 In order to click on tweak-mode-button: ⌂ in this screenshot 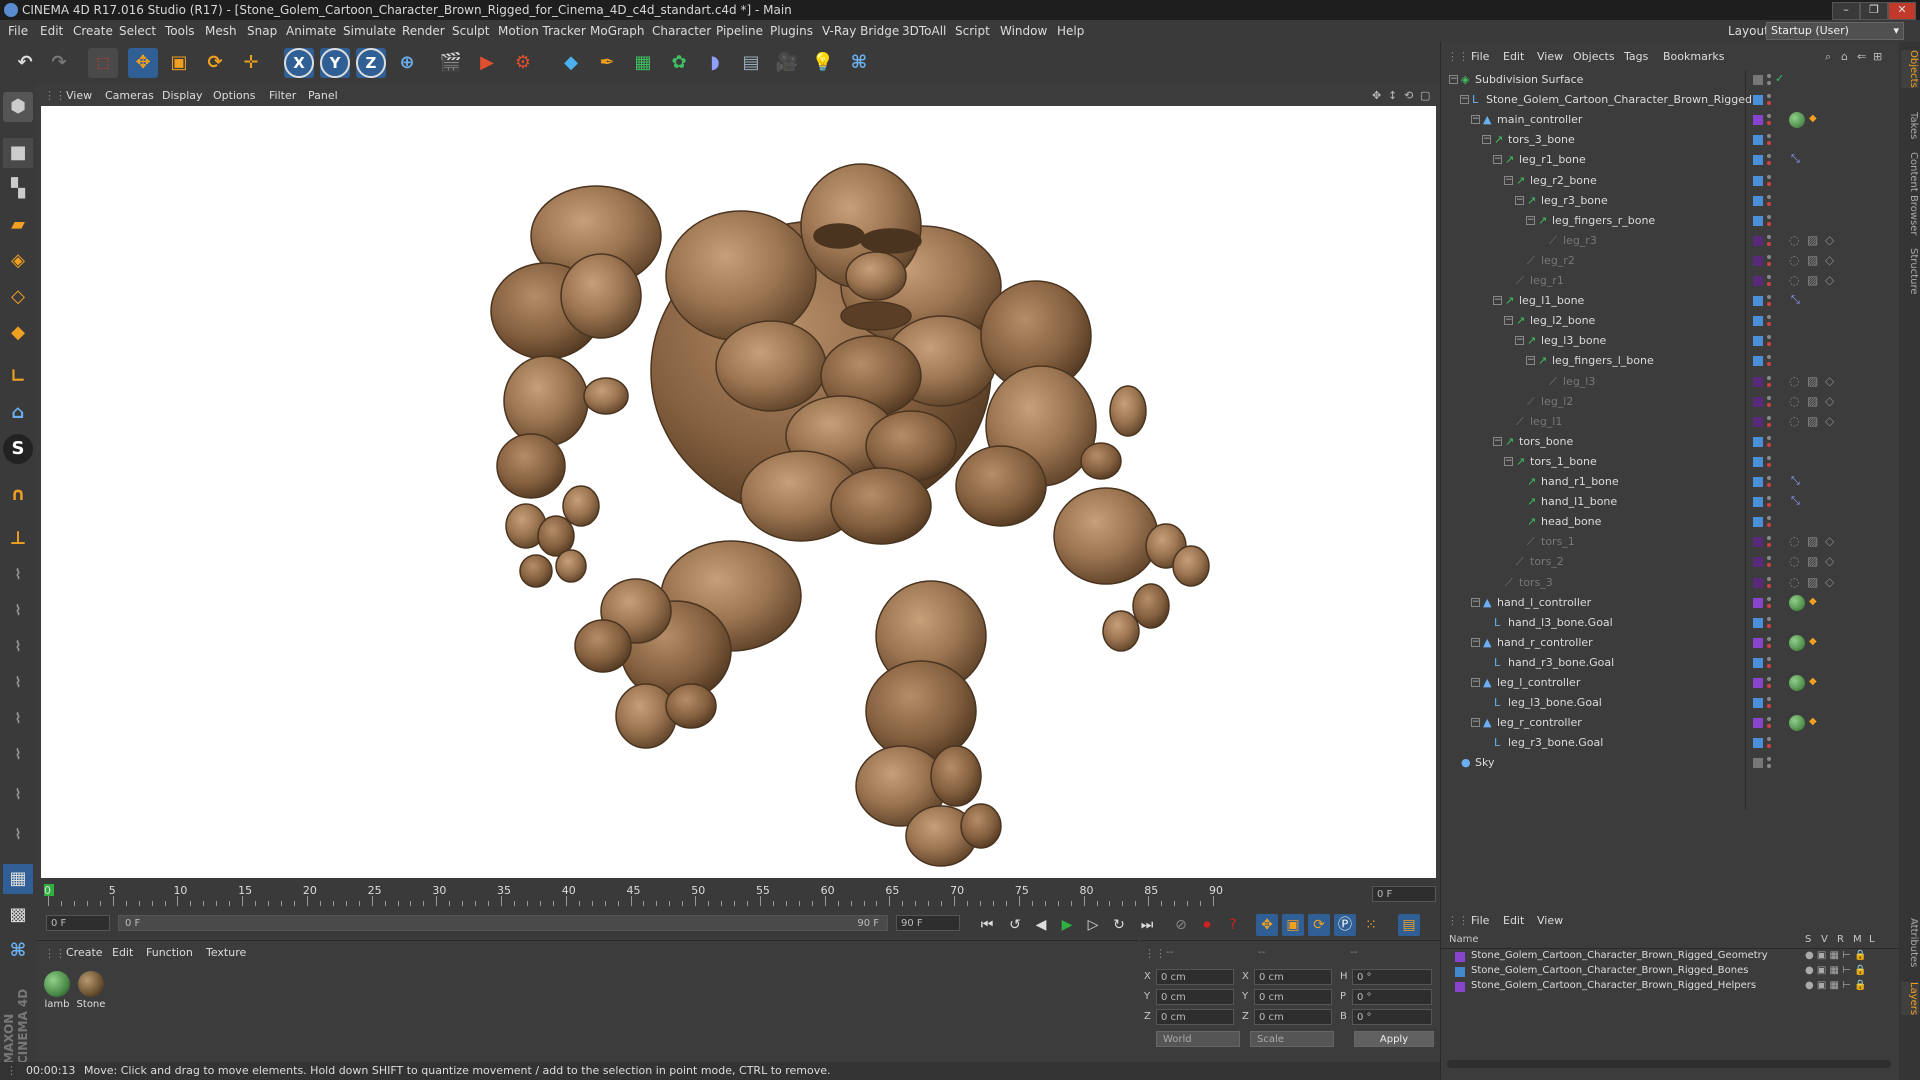, I will do `click(18, 413)`.